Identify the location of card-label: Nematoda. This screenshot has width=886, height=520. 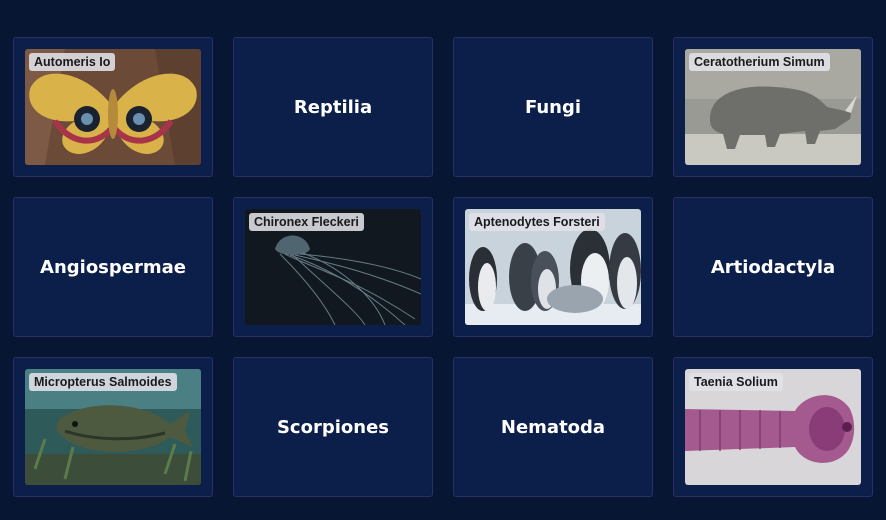
(553, 427).